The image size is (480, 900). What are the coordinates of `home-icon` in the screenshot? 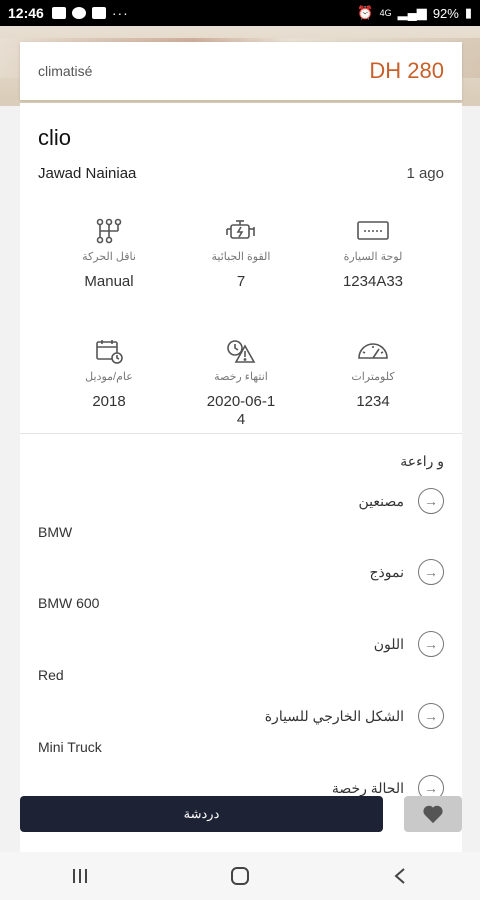 It's located at (240, 876).